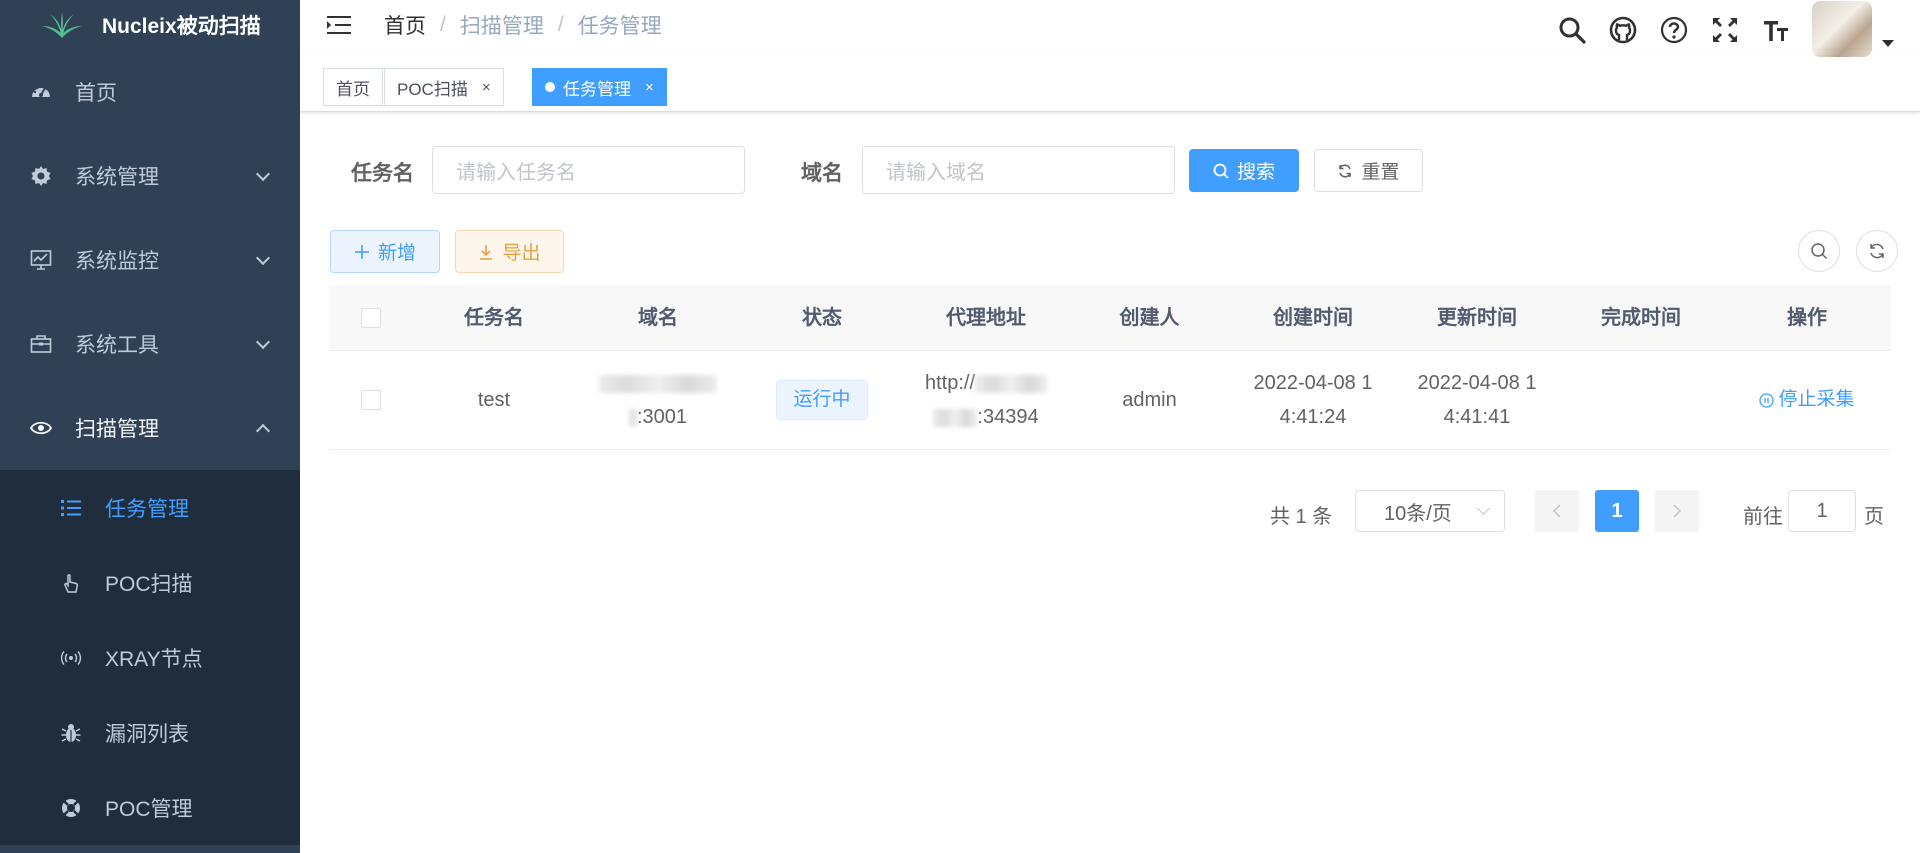 This screenshot has width=1920, height=853. Describe the element at coordinates (150, 92) in the screenshot. I see `sidebar-item-home: 首页` at that location.